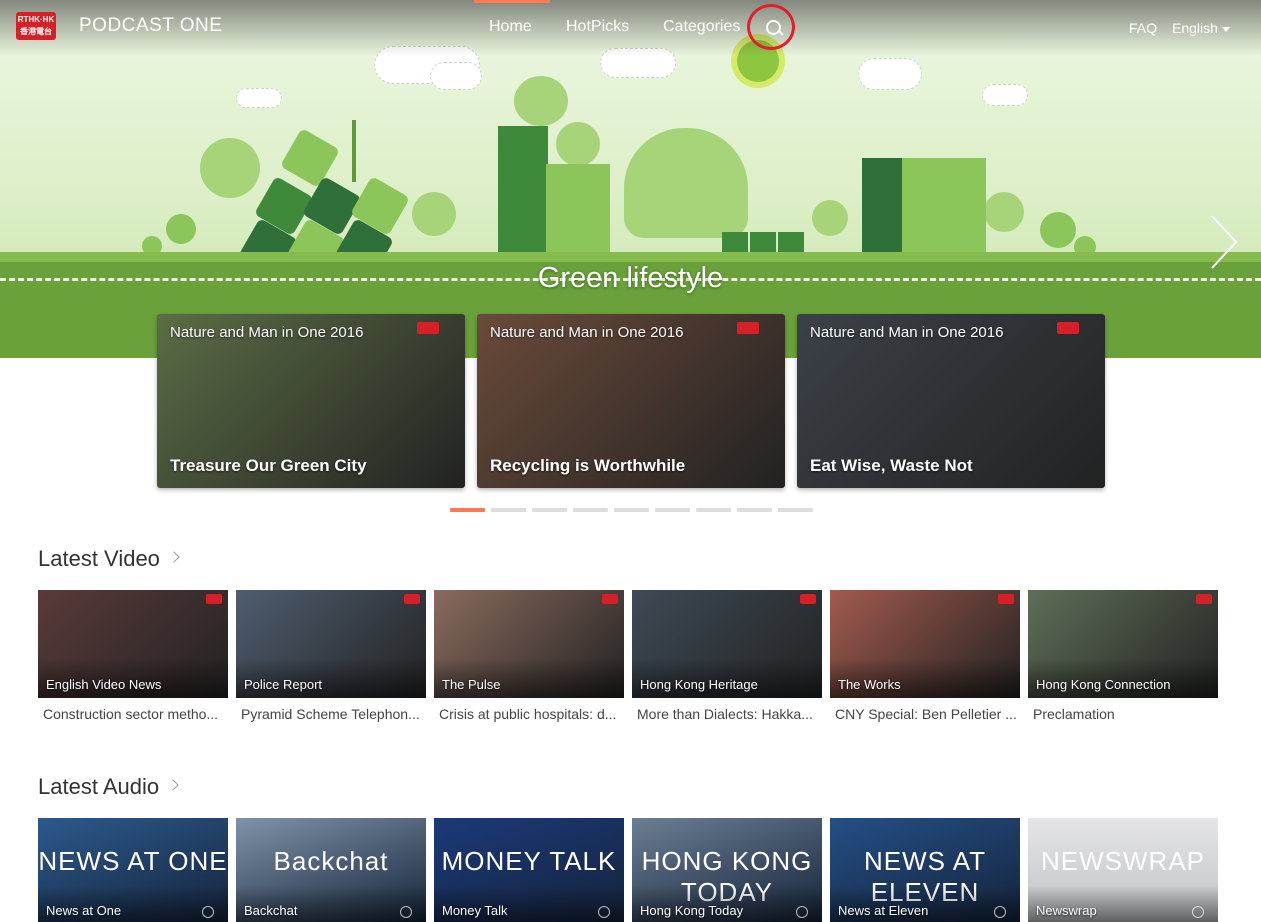 This screenshot has width=1261, height=922. I want to click on audio-card: HONG KONG TODAYHong Kong Today, so click(727, 870).